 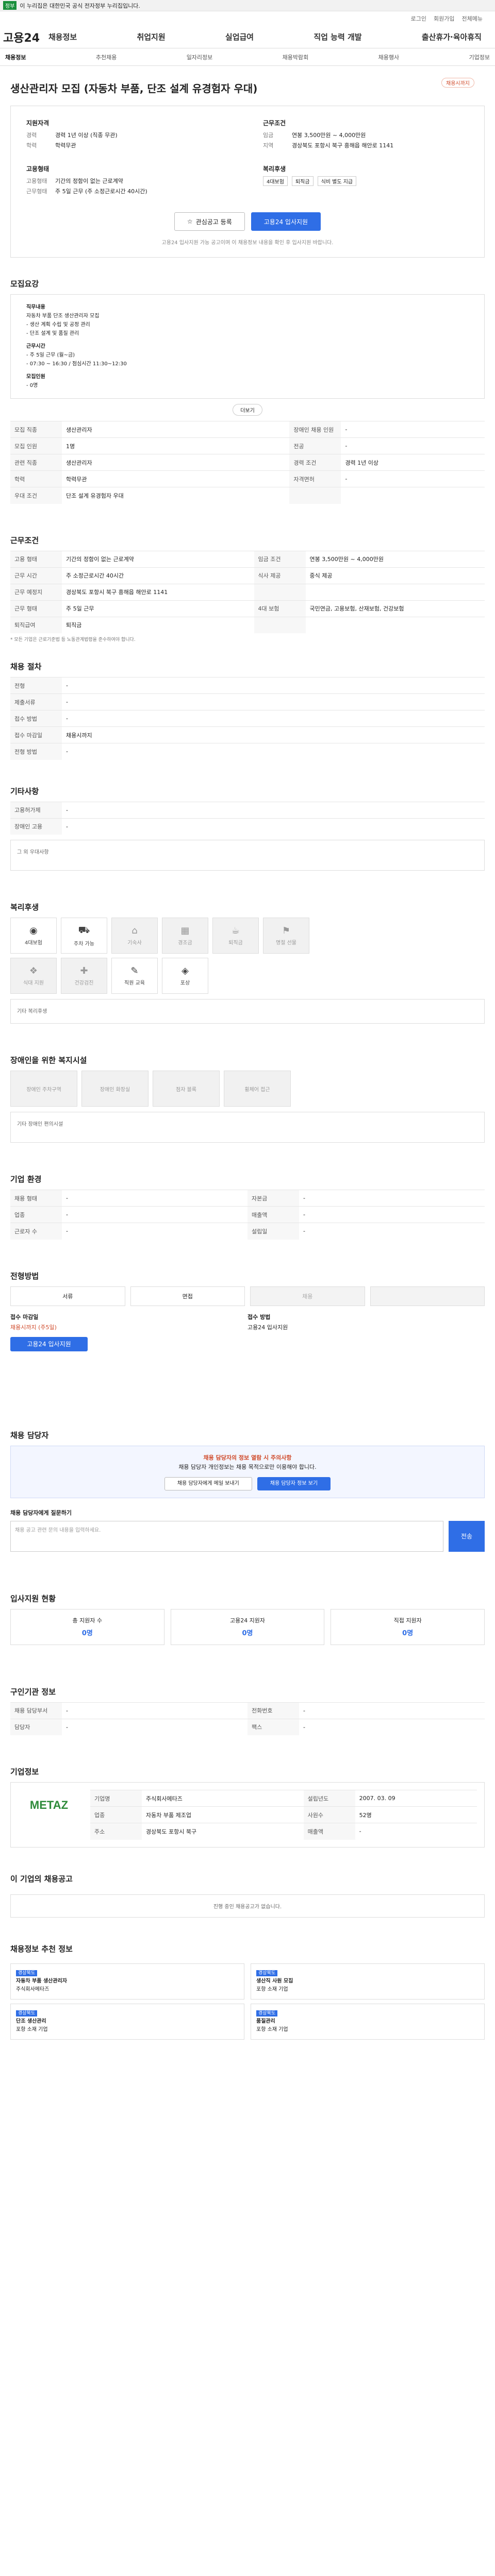 I want to click on welfare-item: ◈ 포상, so click(x=185, y=976).